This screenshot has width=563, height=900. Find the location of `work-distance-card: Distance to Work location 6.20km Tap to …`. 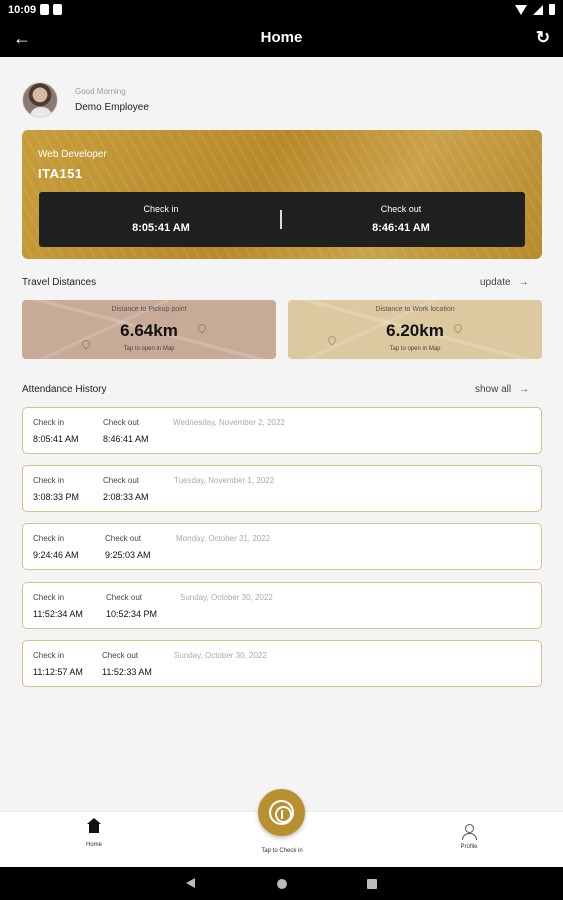

work-distance-card: Distance to Work location 6.20km Tap to … is located at coordinates (415, 329).